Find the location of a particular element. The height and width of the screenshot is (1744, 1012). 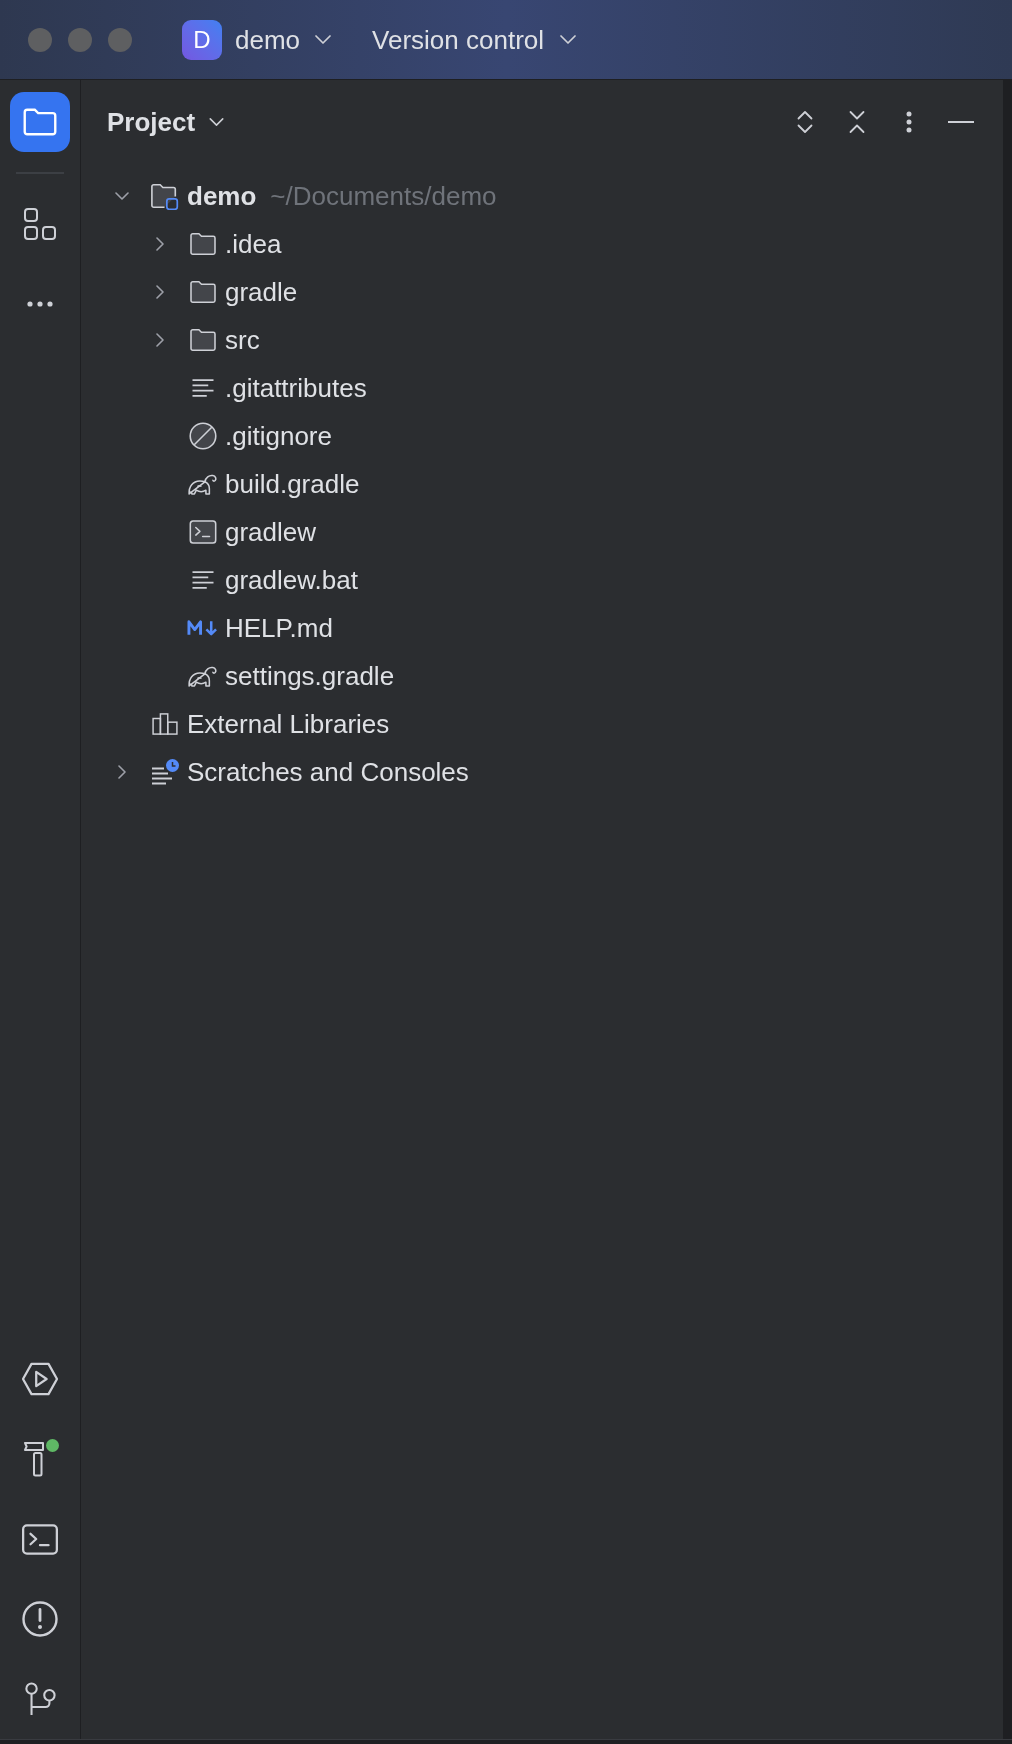

circle-slash-icon is located at coordinates (202, 436).